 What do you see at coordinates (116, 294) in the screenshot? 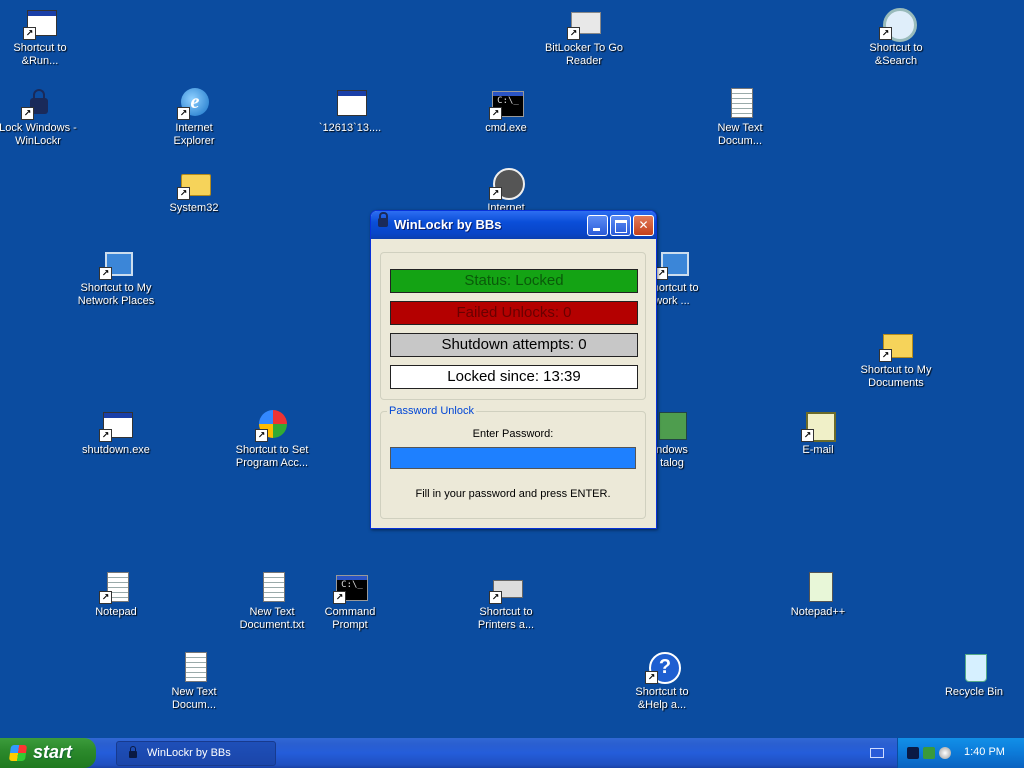
I see `icon-label: Shortcut to My Network Places` at bounding box center [116, 294].